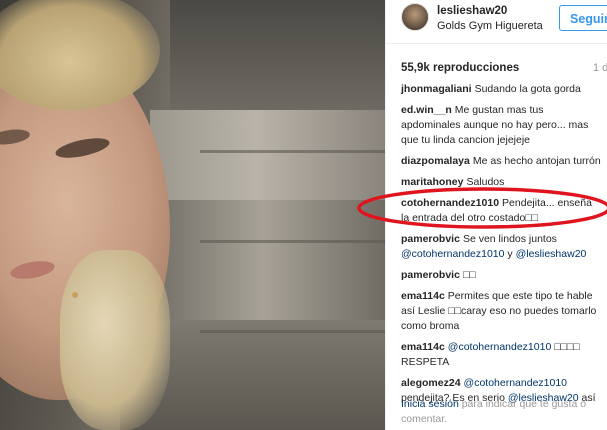 The image size is (607, 430). What do you see at coordinates (501, 275) in the screenshot?
I see `comment: pamerobvic □□` at bounding box center [501, 275].